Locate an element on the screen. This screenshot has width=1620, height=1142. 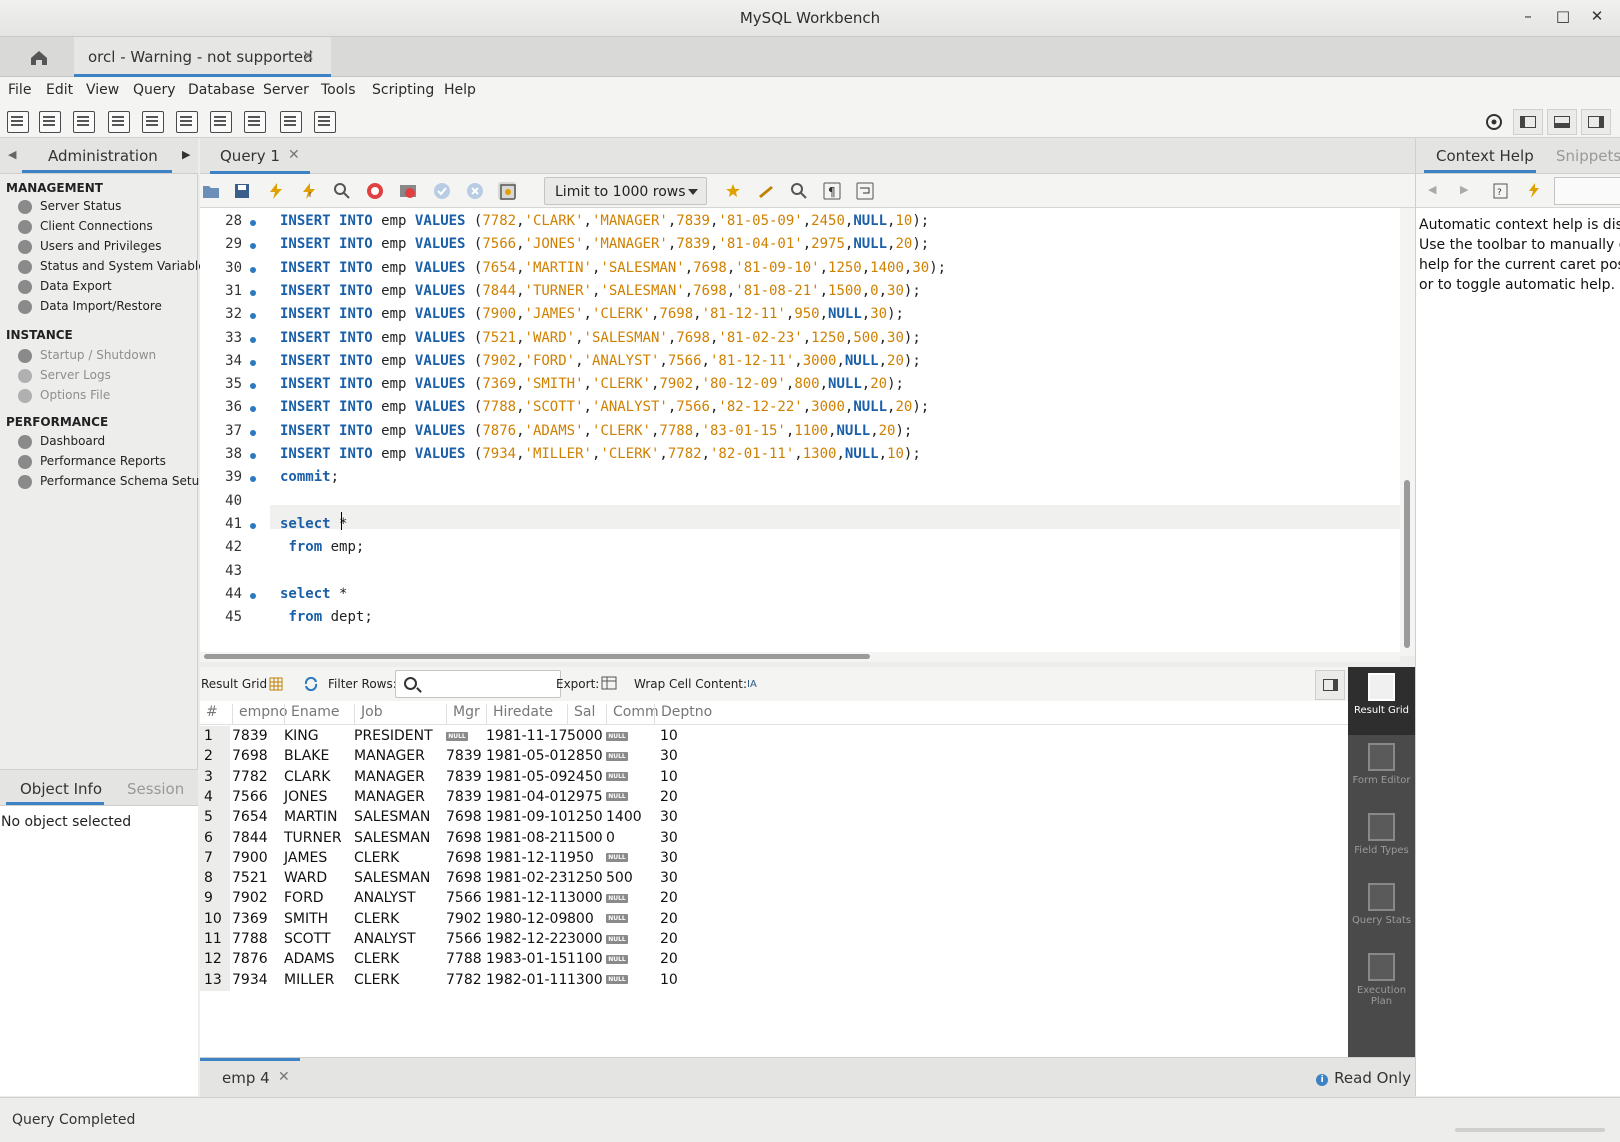
column-header-deptno: Deptno is located at coordinates (683, 714).